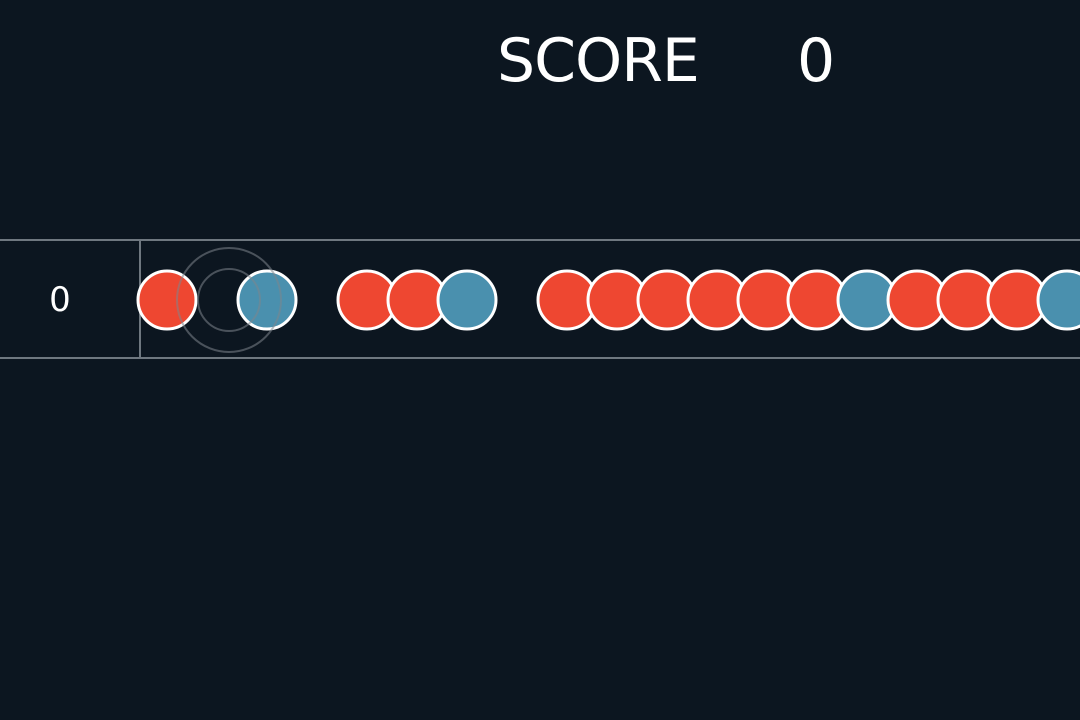 This screenshot has width=1080, height=720. I want to click on red-bead, so click(167, 300).